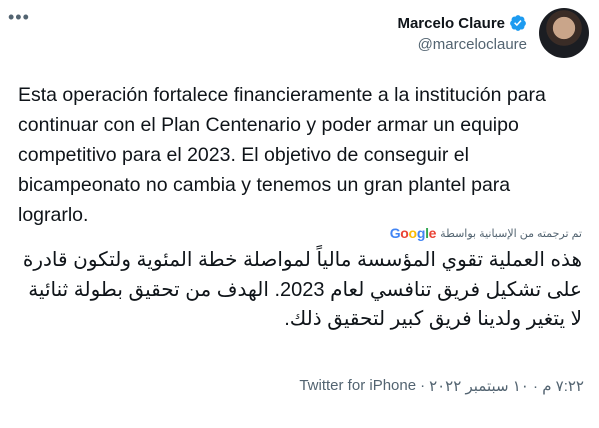 This screenshot has width=599, height=428. Describe the element at coordinates (462, 34) in the screenshot. I see `author-block: Marcelo Claure @marceloclaure` at that location.